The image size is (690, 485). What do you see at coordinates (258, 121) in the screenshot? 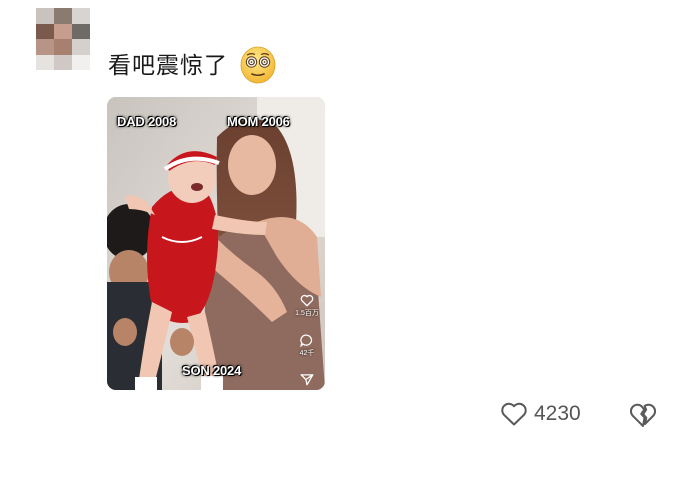
I see `mom-year-label: MOM 2006` at bounding box center [258, 121].